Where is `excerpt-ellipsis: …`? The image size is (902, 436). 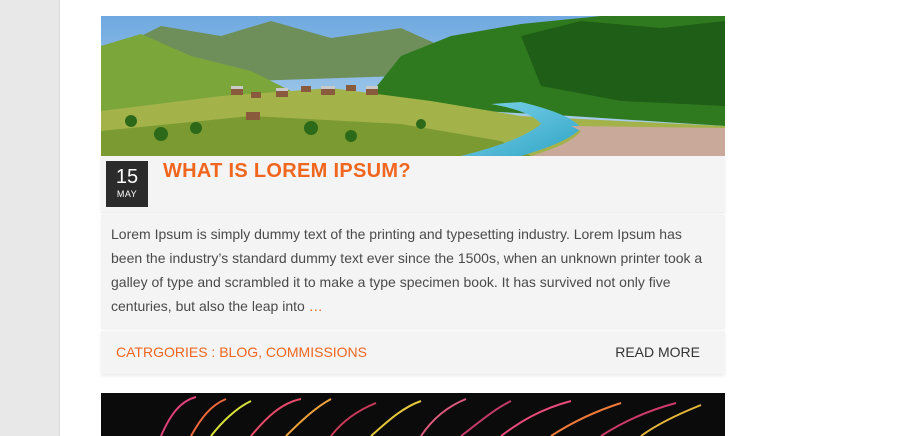 excerpt-ellipsis: … is located at coordinates (315, 306).